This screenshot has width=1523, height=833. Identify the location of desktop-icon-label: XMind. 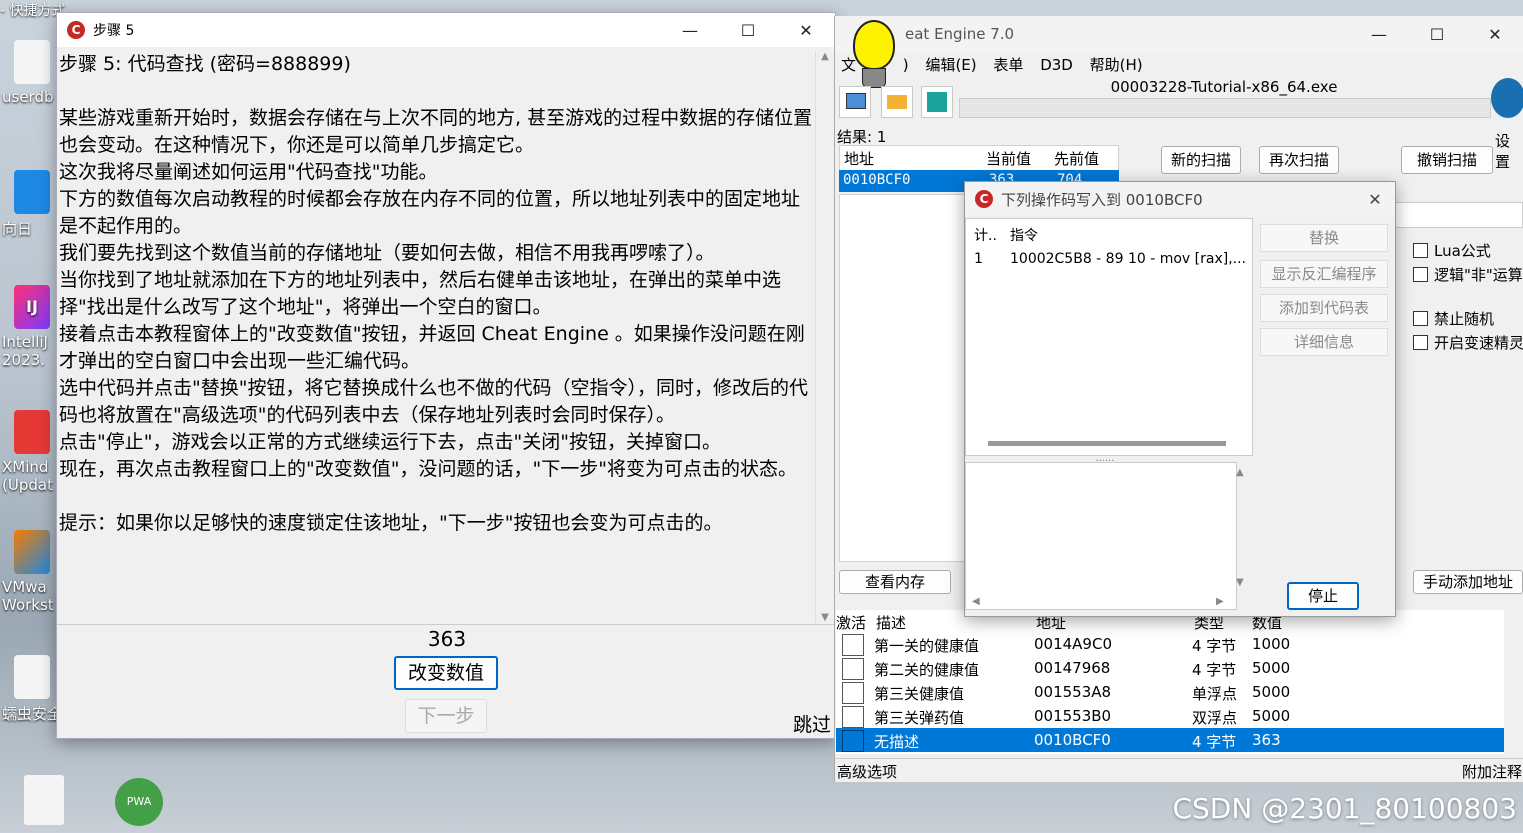
(25, 467).